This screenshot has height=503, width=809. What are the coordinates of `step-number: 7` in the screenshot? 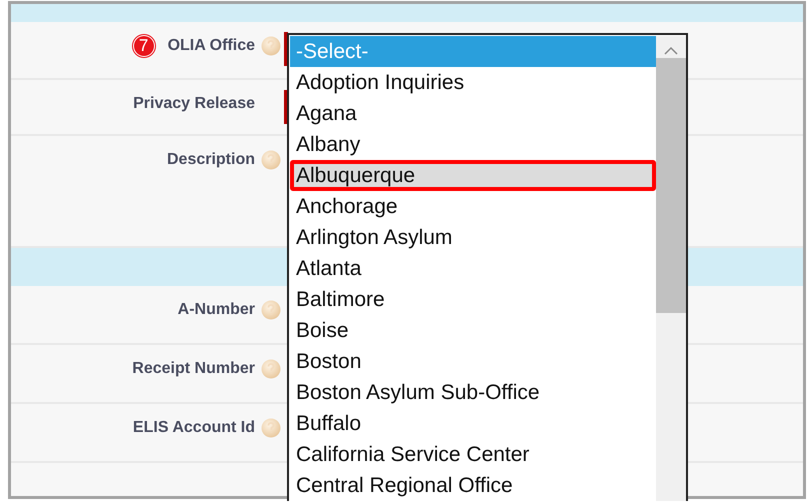 It's located at (144, 46).